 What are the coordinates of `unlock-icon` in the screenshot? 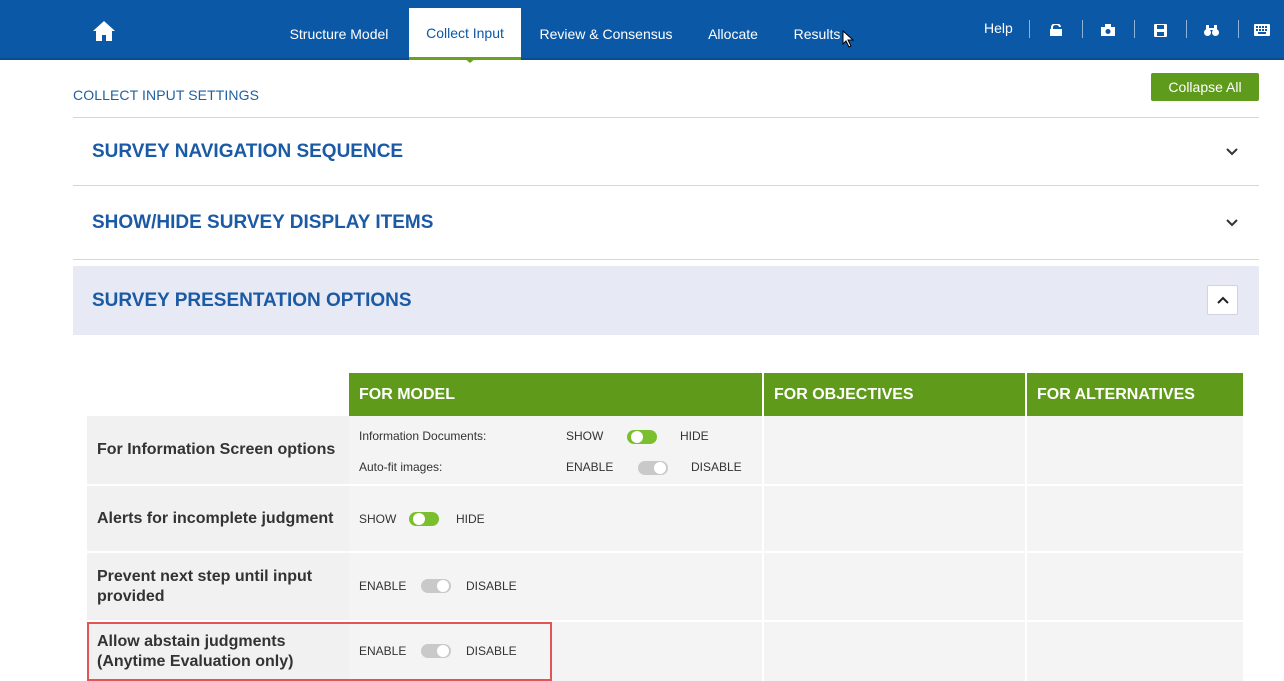 It's located at (1056, 30).